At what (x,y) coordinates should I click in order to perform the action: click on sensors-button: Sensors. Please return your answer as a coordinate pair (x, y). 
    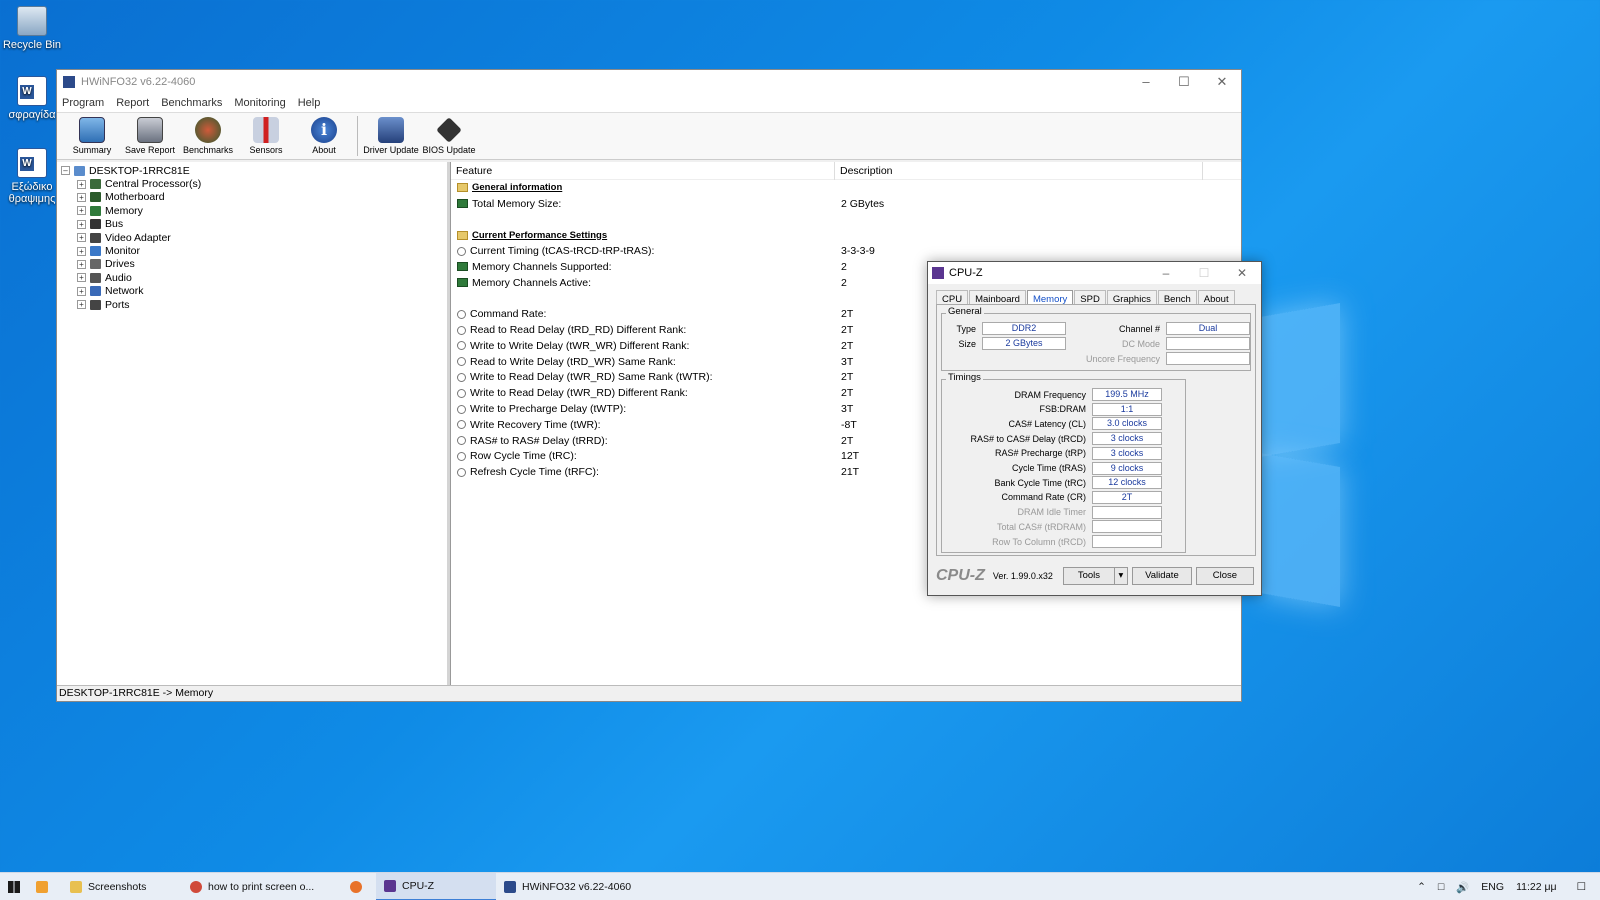
    Looking at the image, I should click on (266, 134).